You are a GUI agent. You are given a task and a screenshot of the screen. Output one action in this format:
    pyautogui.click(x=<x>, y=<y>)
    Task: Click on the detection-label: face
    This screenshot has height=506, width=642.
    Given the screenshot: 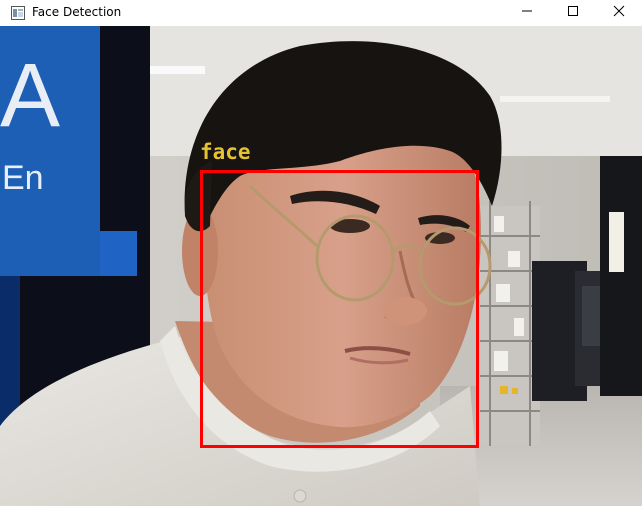 What is the action you would take?
    pyautogui.click(x=225, y=152)
    